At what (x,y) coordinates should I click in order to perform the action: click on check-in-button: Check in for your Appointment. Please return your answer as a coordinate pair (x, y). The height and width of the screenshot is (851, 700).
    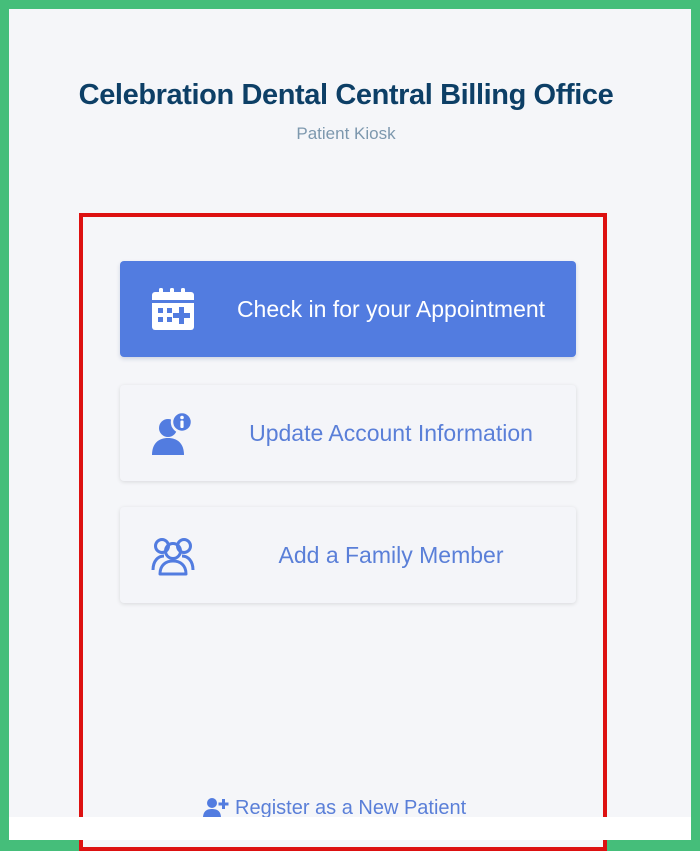
    Looking at the image, I should click on (348, 309).